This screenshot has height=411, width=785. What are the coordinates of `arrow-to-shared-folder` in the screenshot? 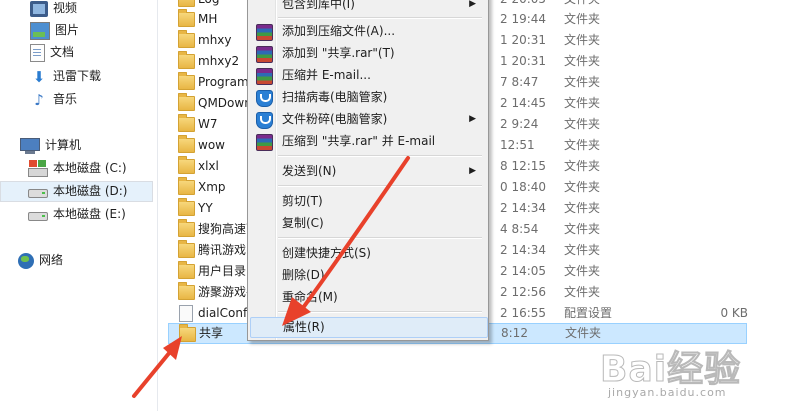 It's located at (157, 367).